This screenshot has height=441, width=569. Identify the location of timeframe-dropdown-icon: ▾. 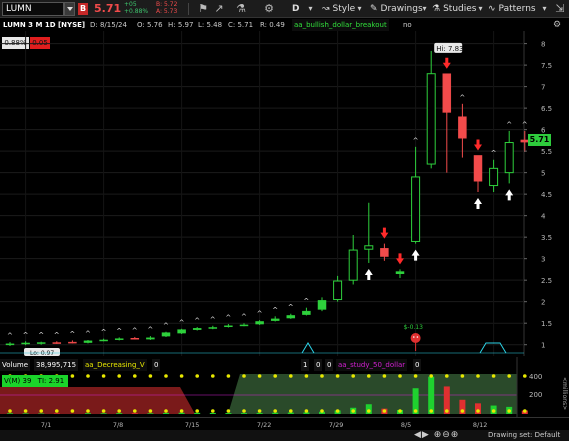
(310, 9).